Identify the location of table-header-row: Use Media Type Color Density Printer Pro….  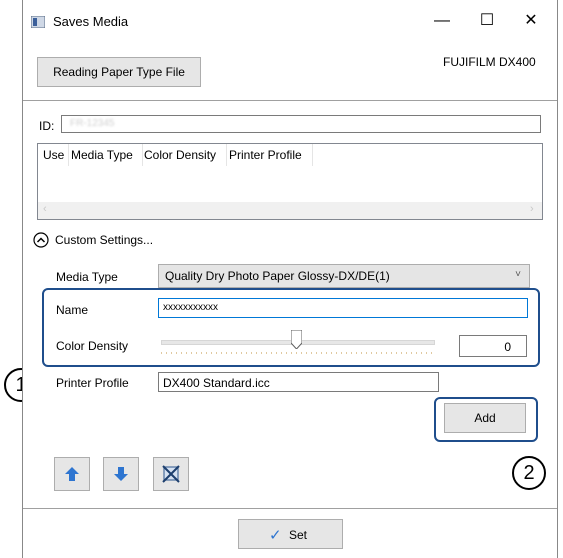
(290, 155).